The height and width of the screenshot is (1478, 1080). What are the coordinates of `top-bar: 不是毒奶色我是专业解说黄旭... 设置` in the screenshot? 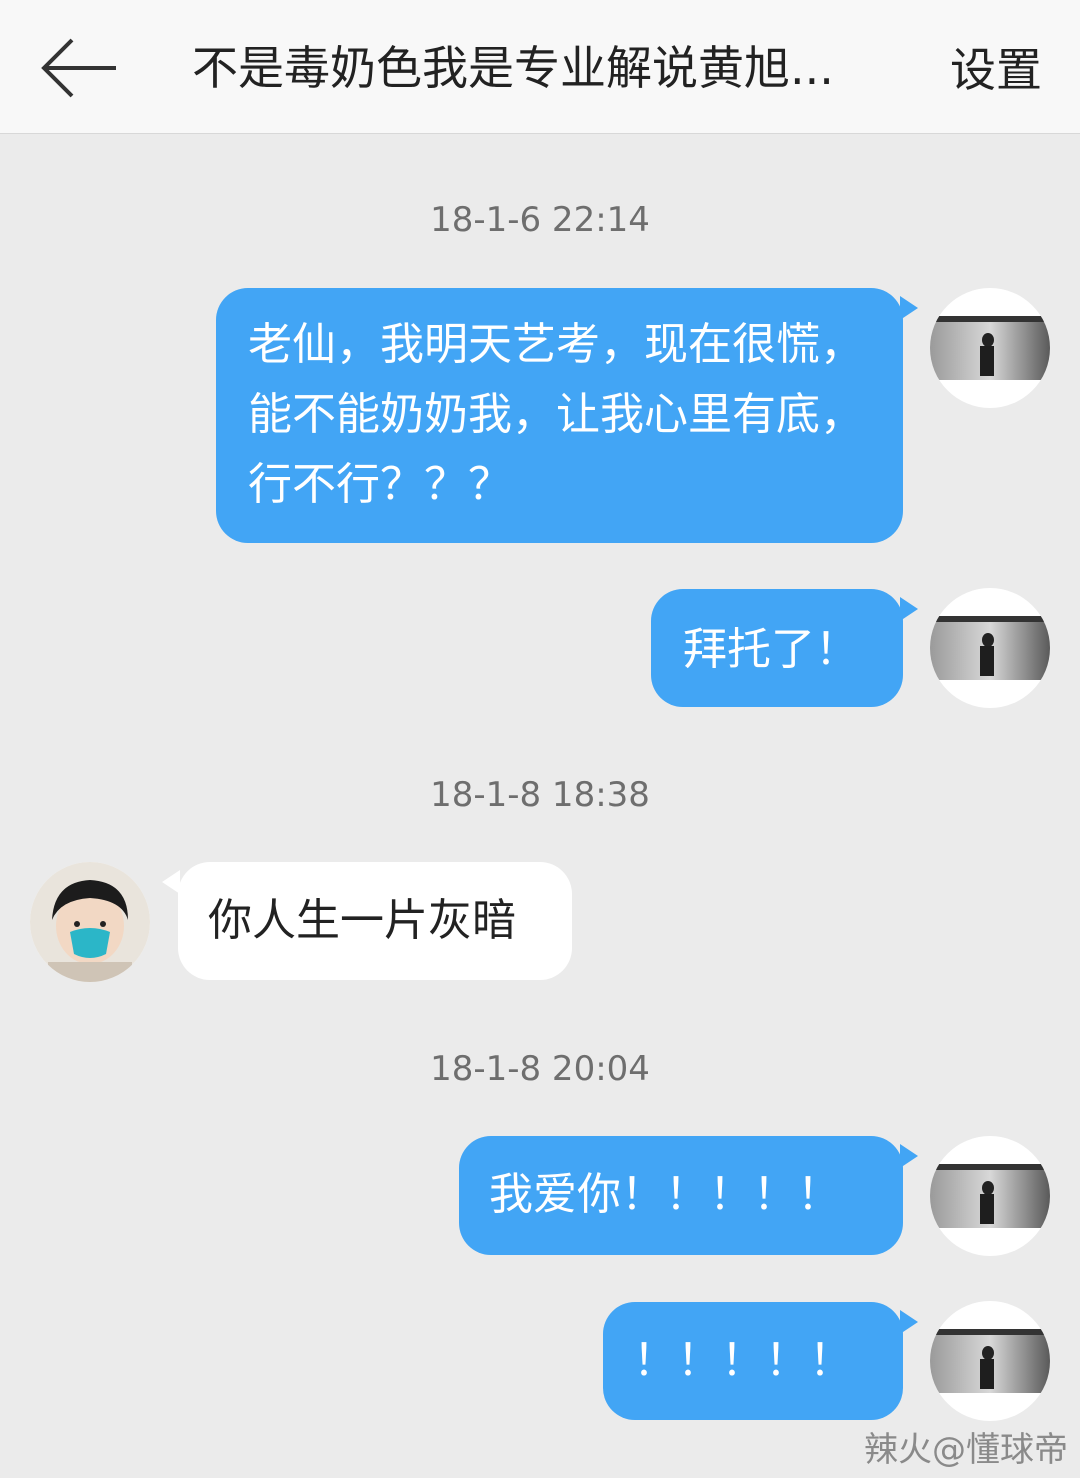 It's located at (540, 67).